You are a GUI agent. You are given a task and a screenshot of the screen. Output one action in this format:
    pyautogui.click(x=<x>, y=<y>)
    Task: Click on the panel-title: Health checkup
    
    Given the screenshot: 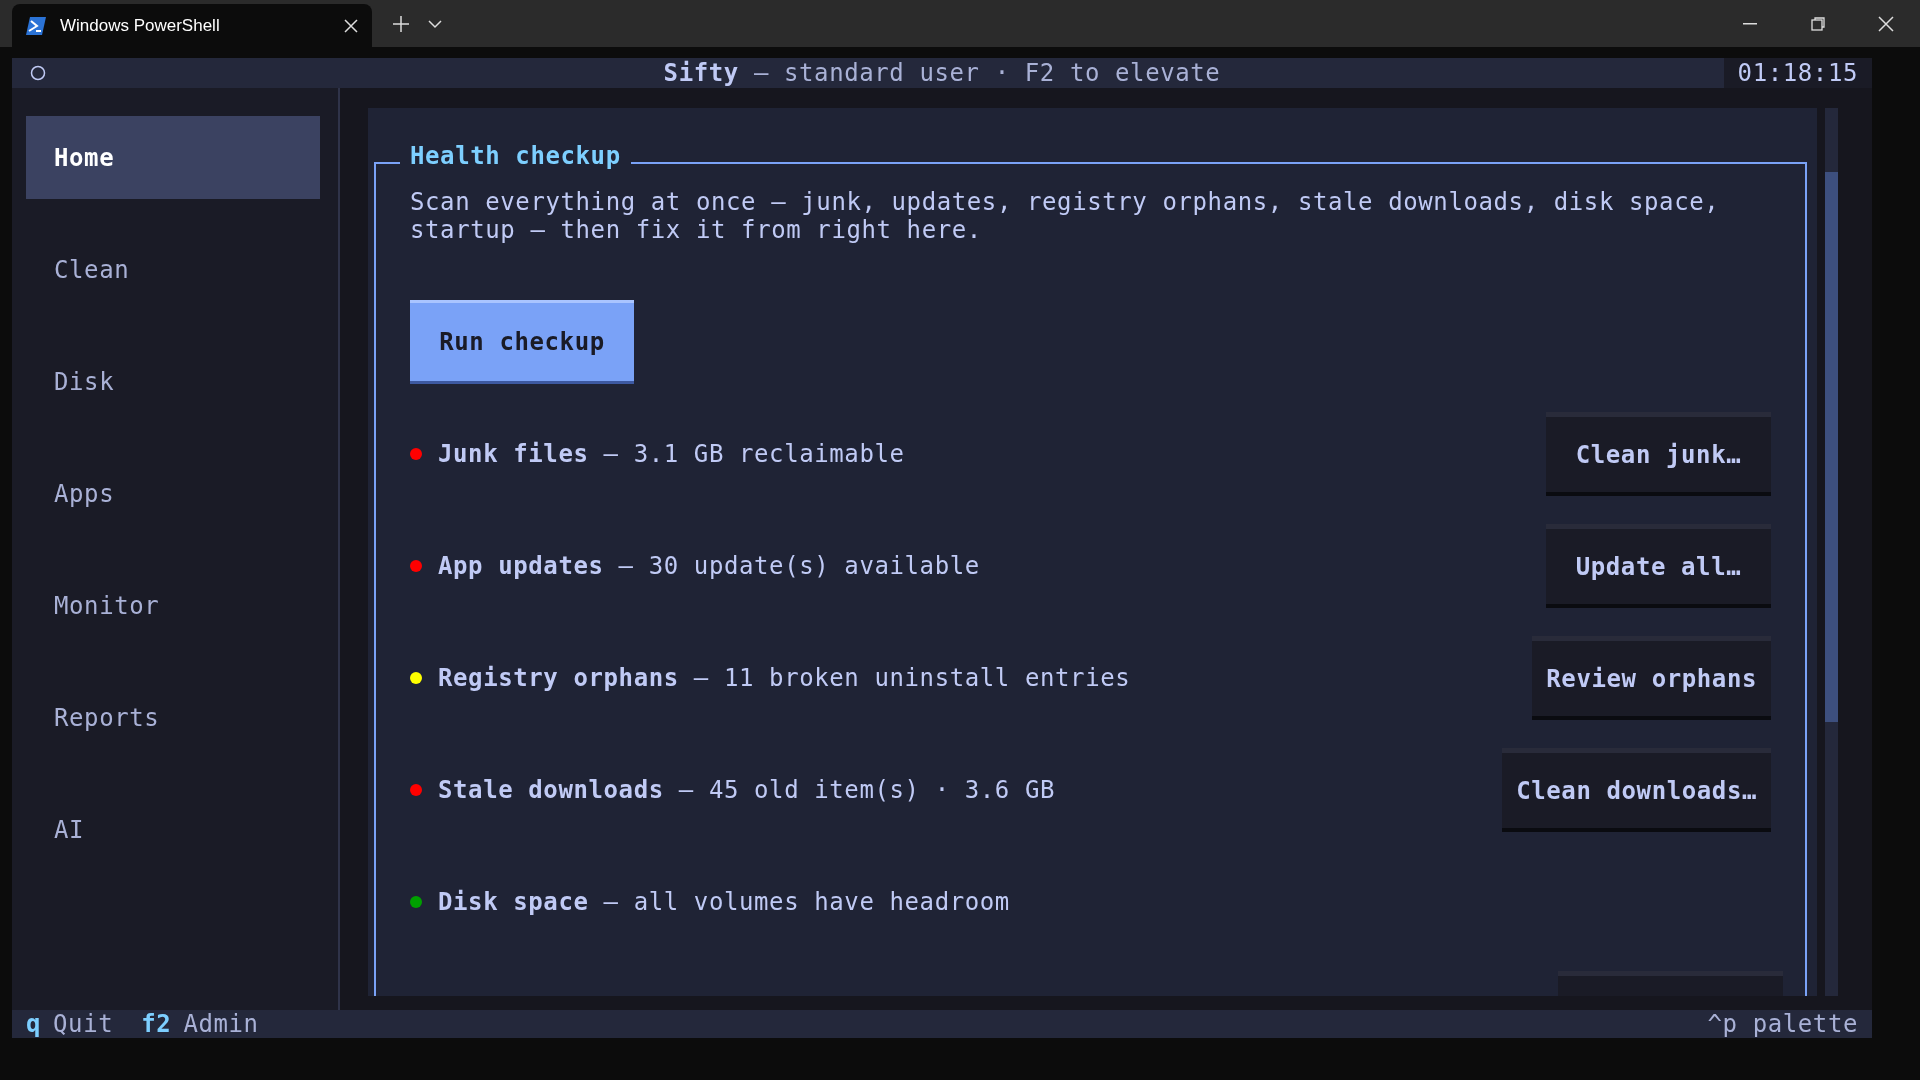 What is the action you would take?
    pyautogui.click(x=515, y=156)
    